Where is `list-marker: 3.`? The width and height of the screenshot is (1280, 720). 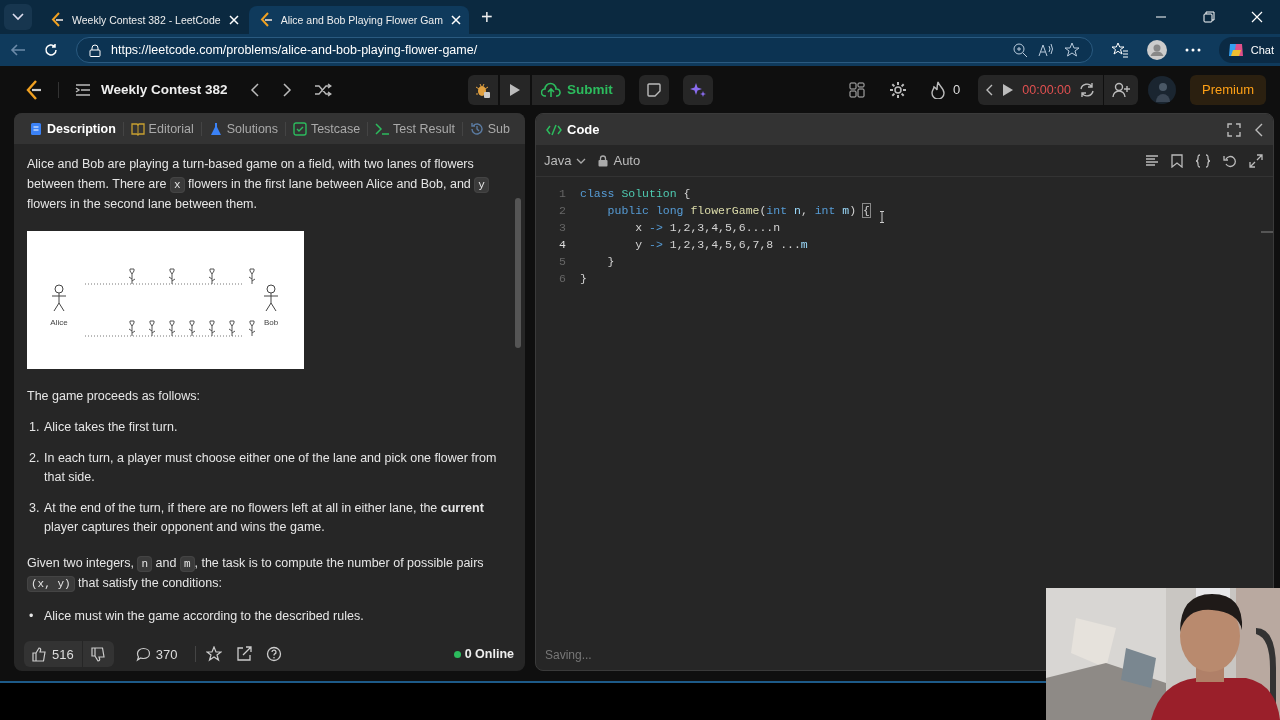 list-marker: 3. is located at coordinates (34, 508).